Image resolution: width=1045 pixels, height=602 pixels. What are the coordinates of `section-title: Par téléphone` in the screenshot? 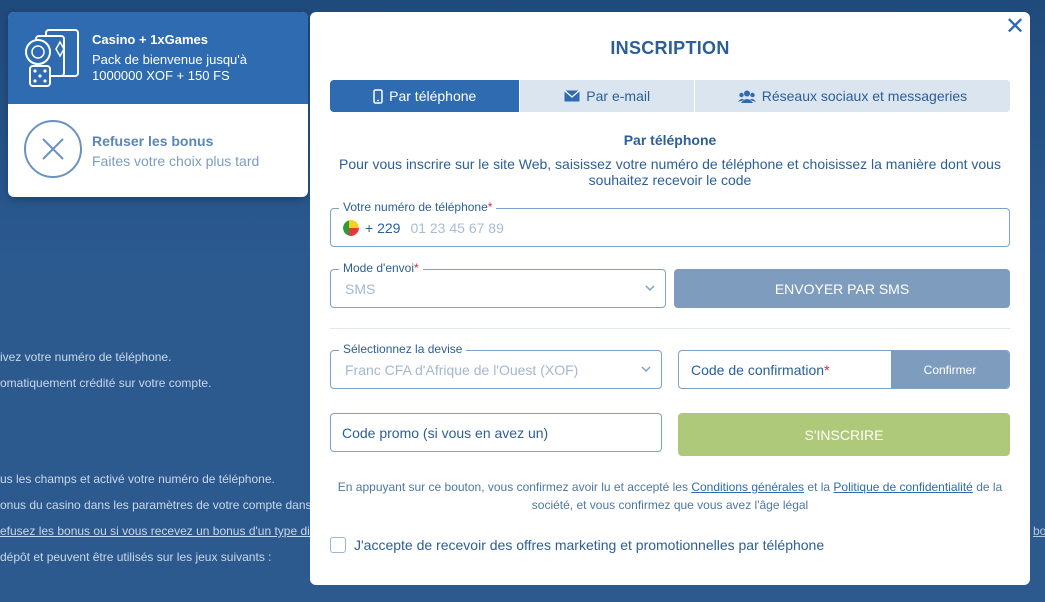 It's located at (670, 140).